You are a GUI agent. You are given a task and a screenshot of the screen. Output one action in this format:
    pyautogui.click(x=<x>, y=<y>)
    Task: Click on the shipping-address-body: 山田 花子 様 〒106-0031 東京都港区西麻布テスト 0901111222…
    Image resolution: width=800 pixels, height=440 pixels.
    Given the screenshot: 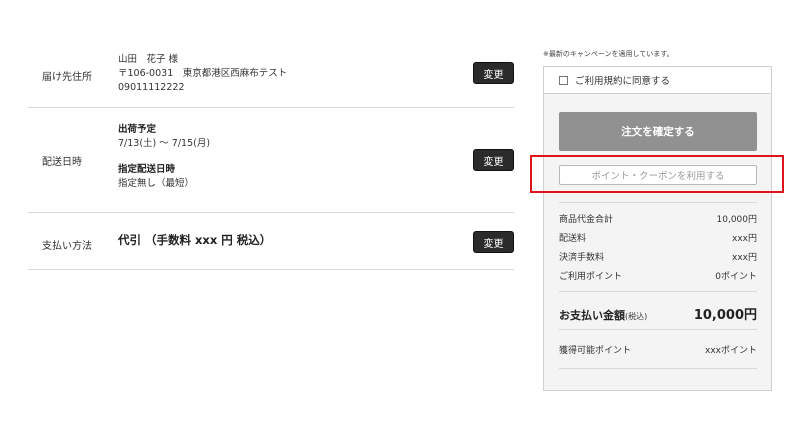 What is the action you would take?
    pyautogui.click(x=202, y=74)
    